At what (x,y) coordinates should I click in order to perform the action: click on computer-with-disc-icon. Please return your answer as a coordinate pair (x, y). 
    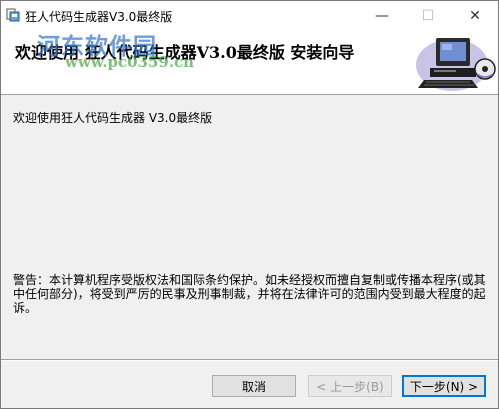
    Looking at the image, I should click on (456, 64).